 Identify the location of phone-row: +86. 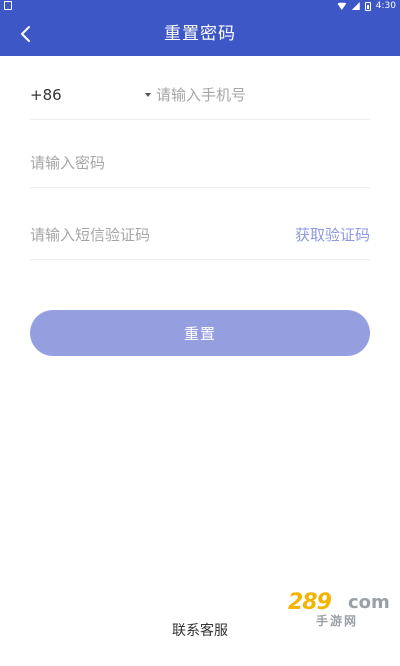
(200, 95).